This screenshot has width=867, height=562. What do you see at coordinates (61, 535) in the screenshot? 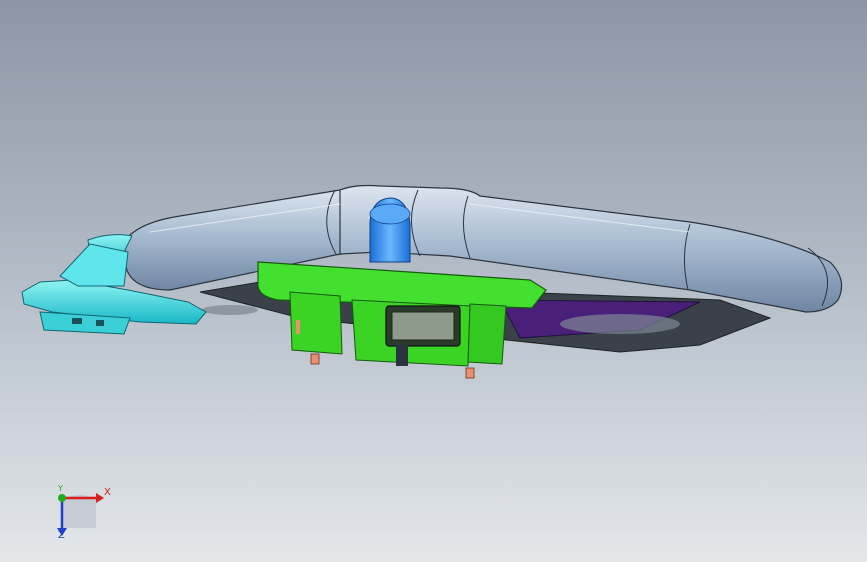
I see `z-axis-label: Z` at bounding box center [61, 535].